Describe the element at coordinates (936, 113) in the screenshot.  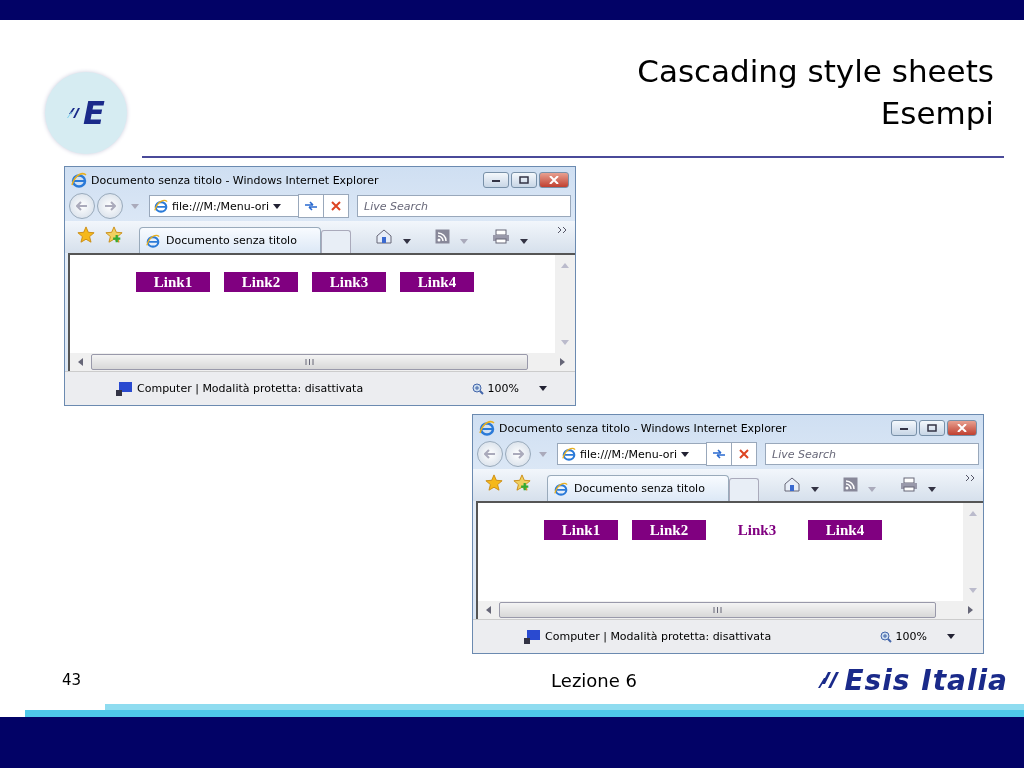
I see `slide-subtitle: Esempi` at that location.